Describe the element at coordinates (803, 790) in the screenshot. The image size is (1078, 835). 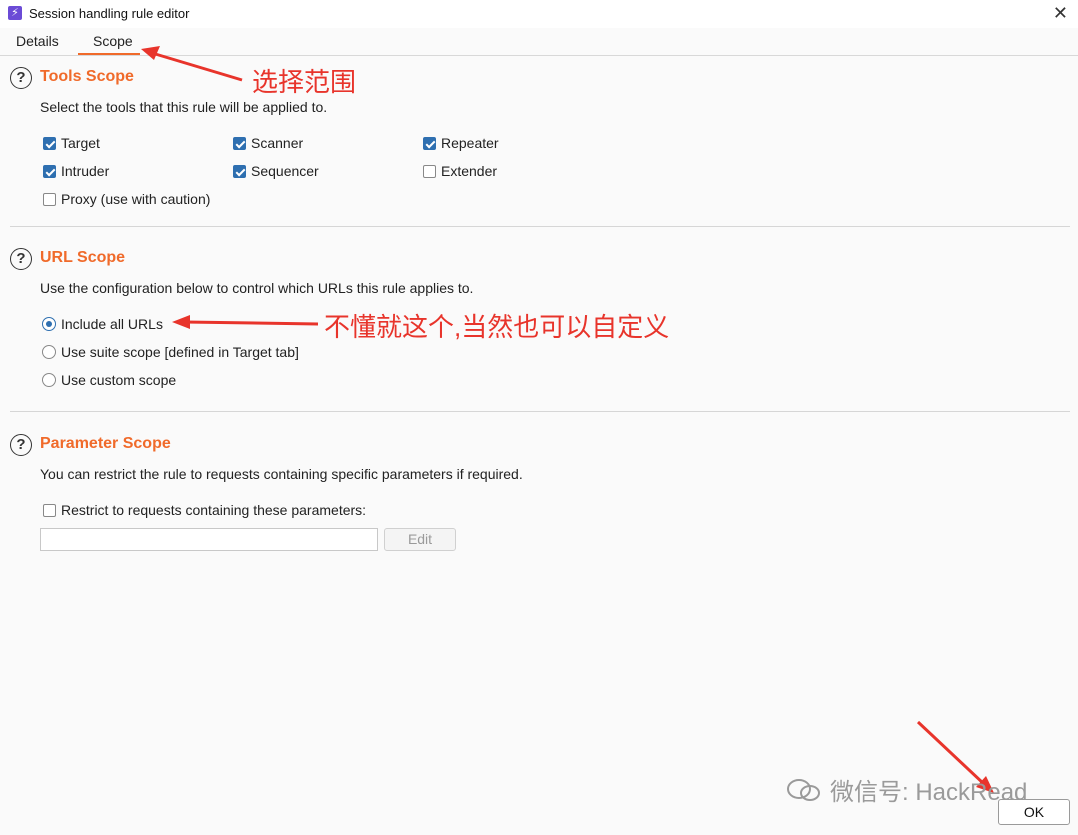
I see `wechat-icon` at that location.